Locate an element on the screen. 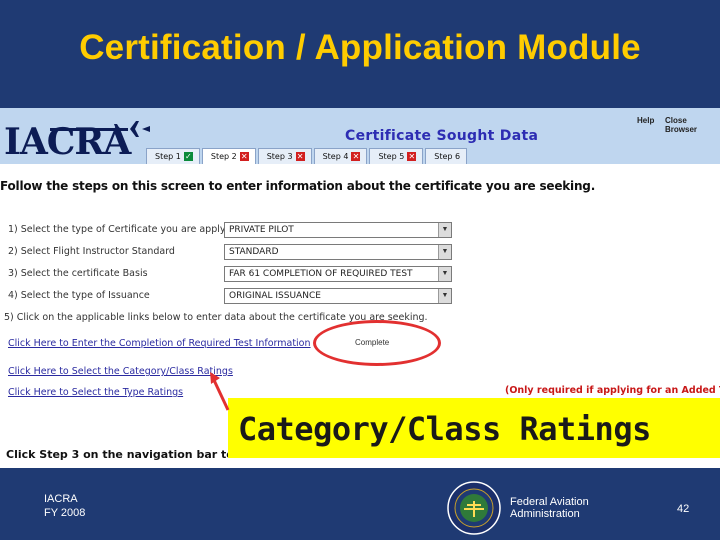 This screenshot has width=720, height=540. type-ratings-link: Click Here to Select the Type Ratings is located at coordinates (95, 392).